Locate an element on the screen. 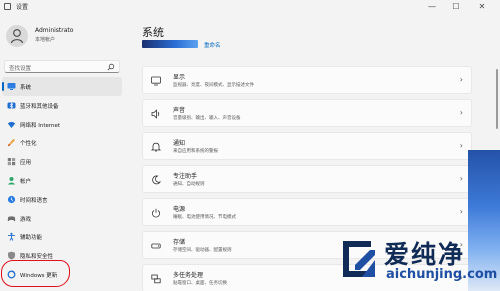 This screenshot has width=500, height=291. card-title: 多任务处理 is located at coordinates (188, 275).